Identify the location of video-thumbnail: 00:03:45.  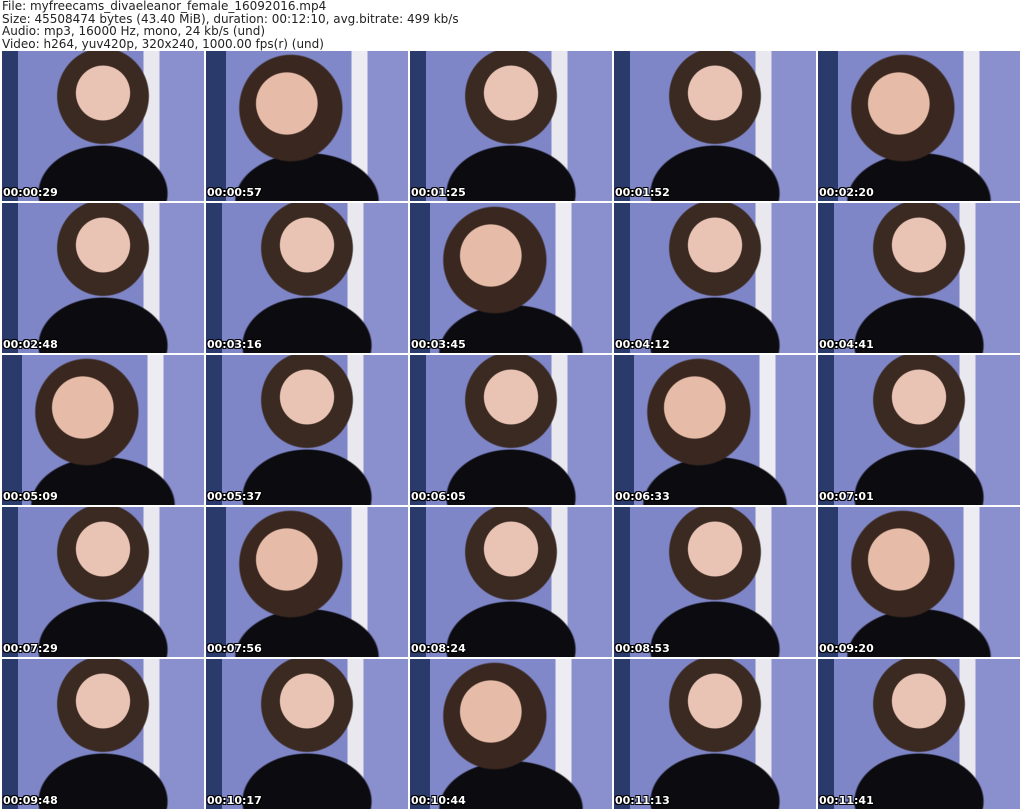
(511, 278).